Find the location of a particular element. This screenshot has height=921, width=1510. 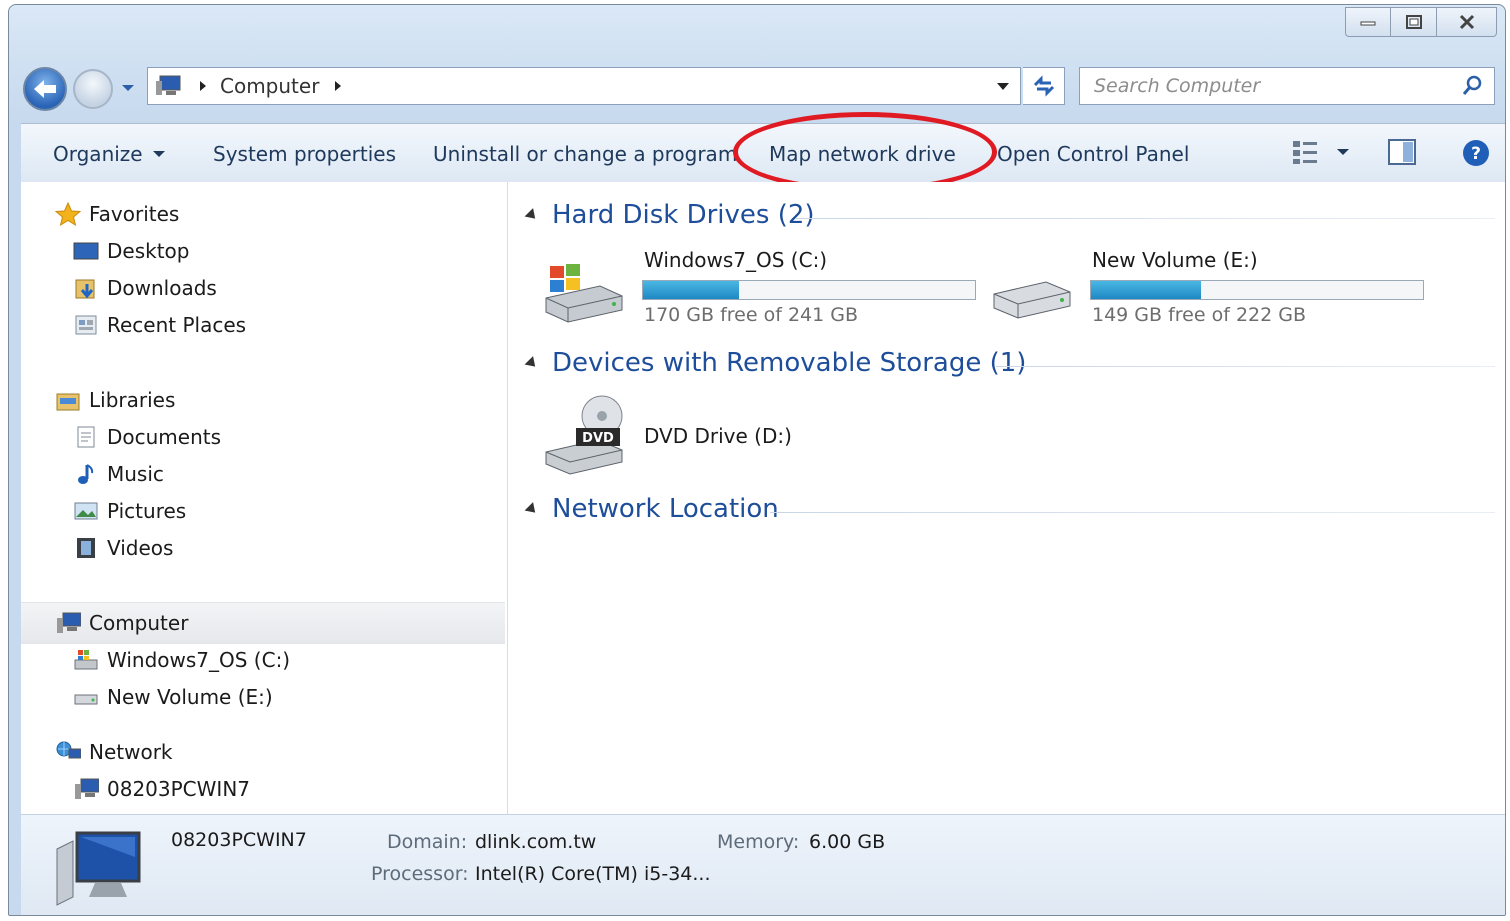

group-header-label: Hard Disk Drives (2) is located at coordinates (683, 215).